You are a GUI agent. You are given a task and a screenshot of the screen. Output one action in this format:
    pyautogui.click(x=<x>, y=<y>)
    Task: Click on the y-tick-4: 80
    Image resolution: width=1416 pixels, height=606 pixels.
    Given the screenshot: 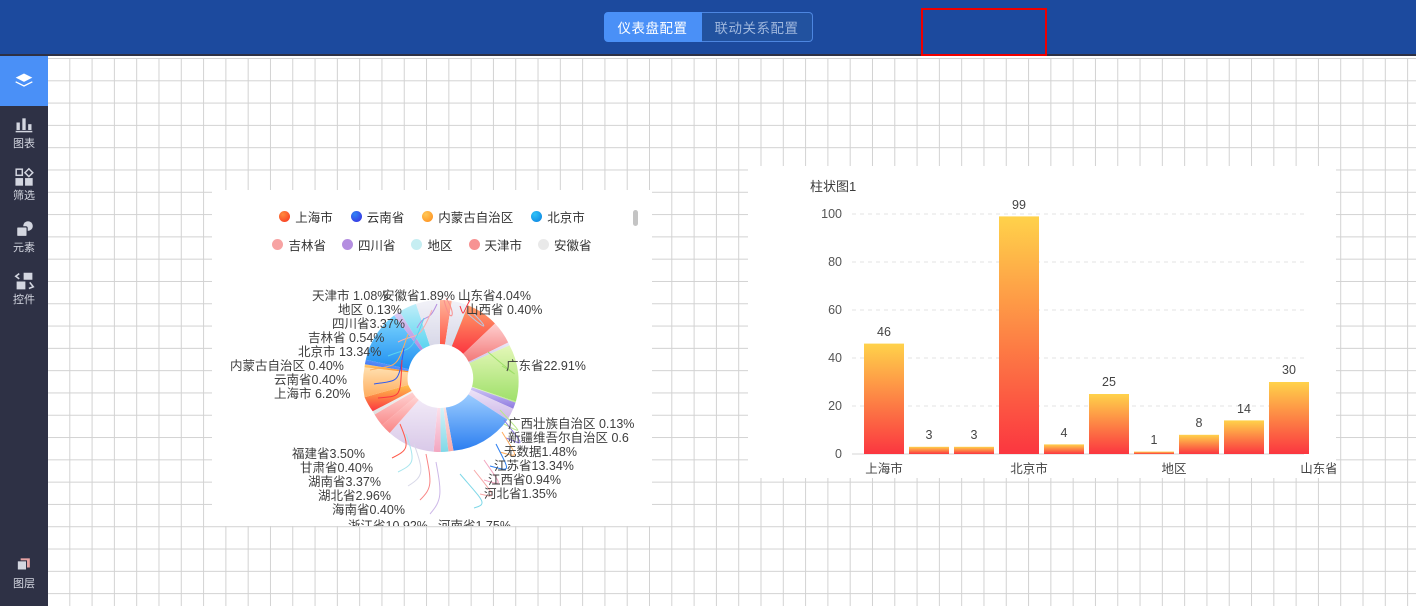 What is the action you would take?
    pyautogui.click(x=835, y=262)
    